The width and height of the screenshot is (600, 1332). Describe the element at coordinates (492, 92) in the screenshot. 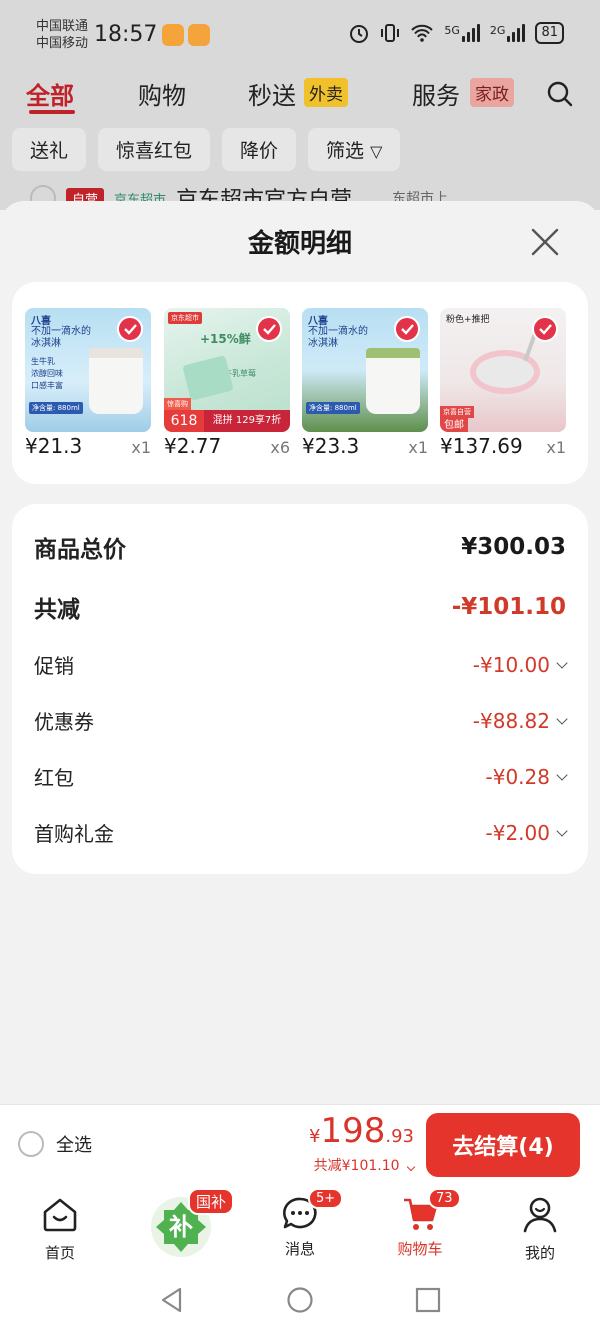

I see `housekeeping-tag: 家政` at that location.